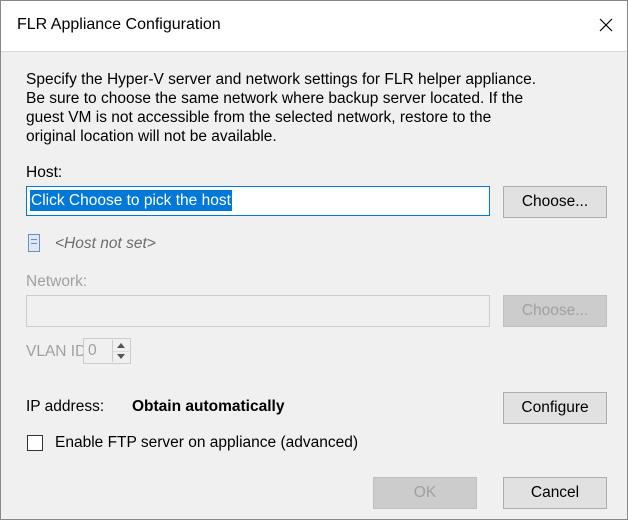  What do you see at coordinates (35, 443) in the screenshot?
I see `ftp-checkbox` at bounding box center [35, 443].